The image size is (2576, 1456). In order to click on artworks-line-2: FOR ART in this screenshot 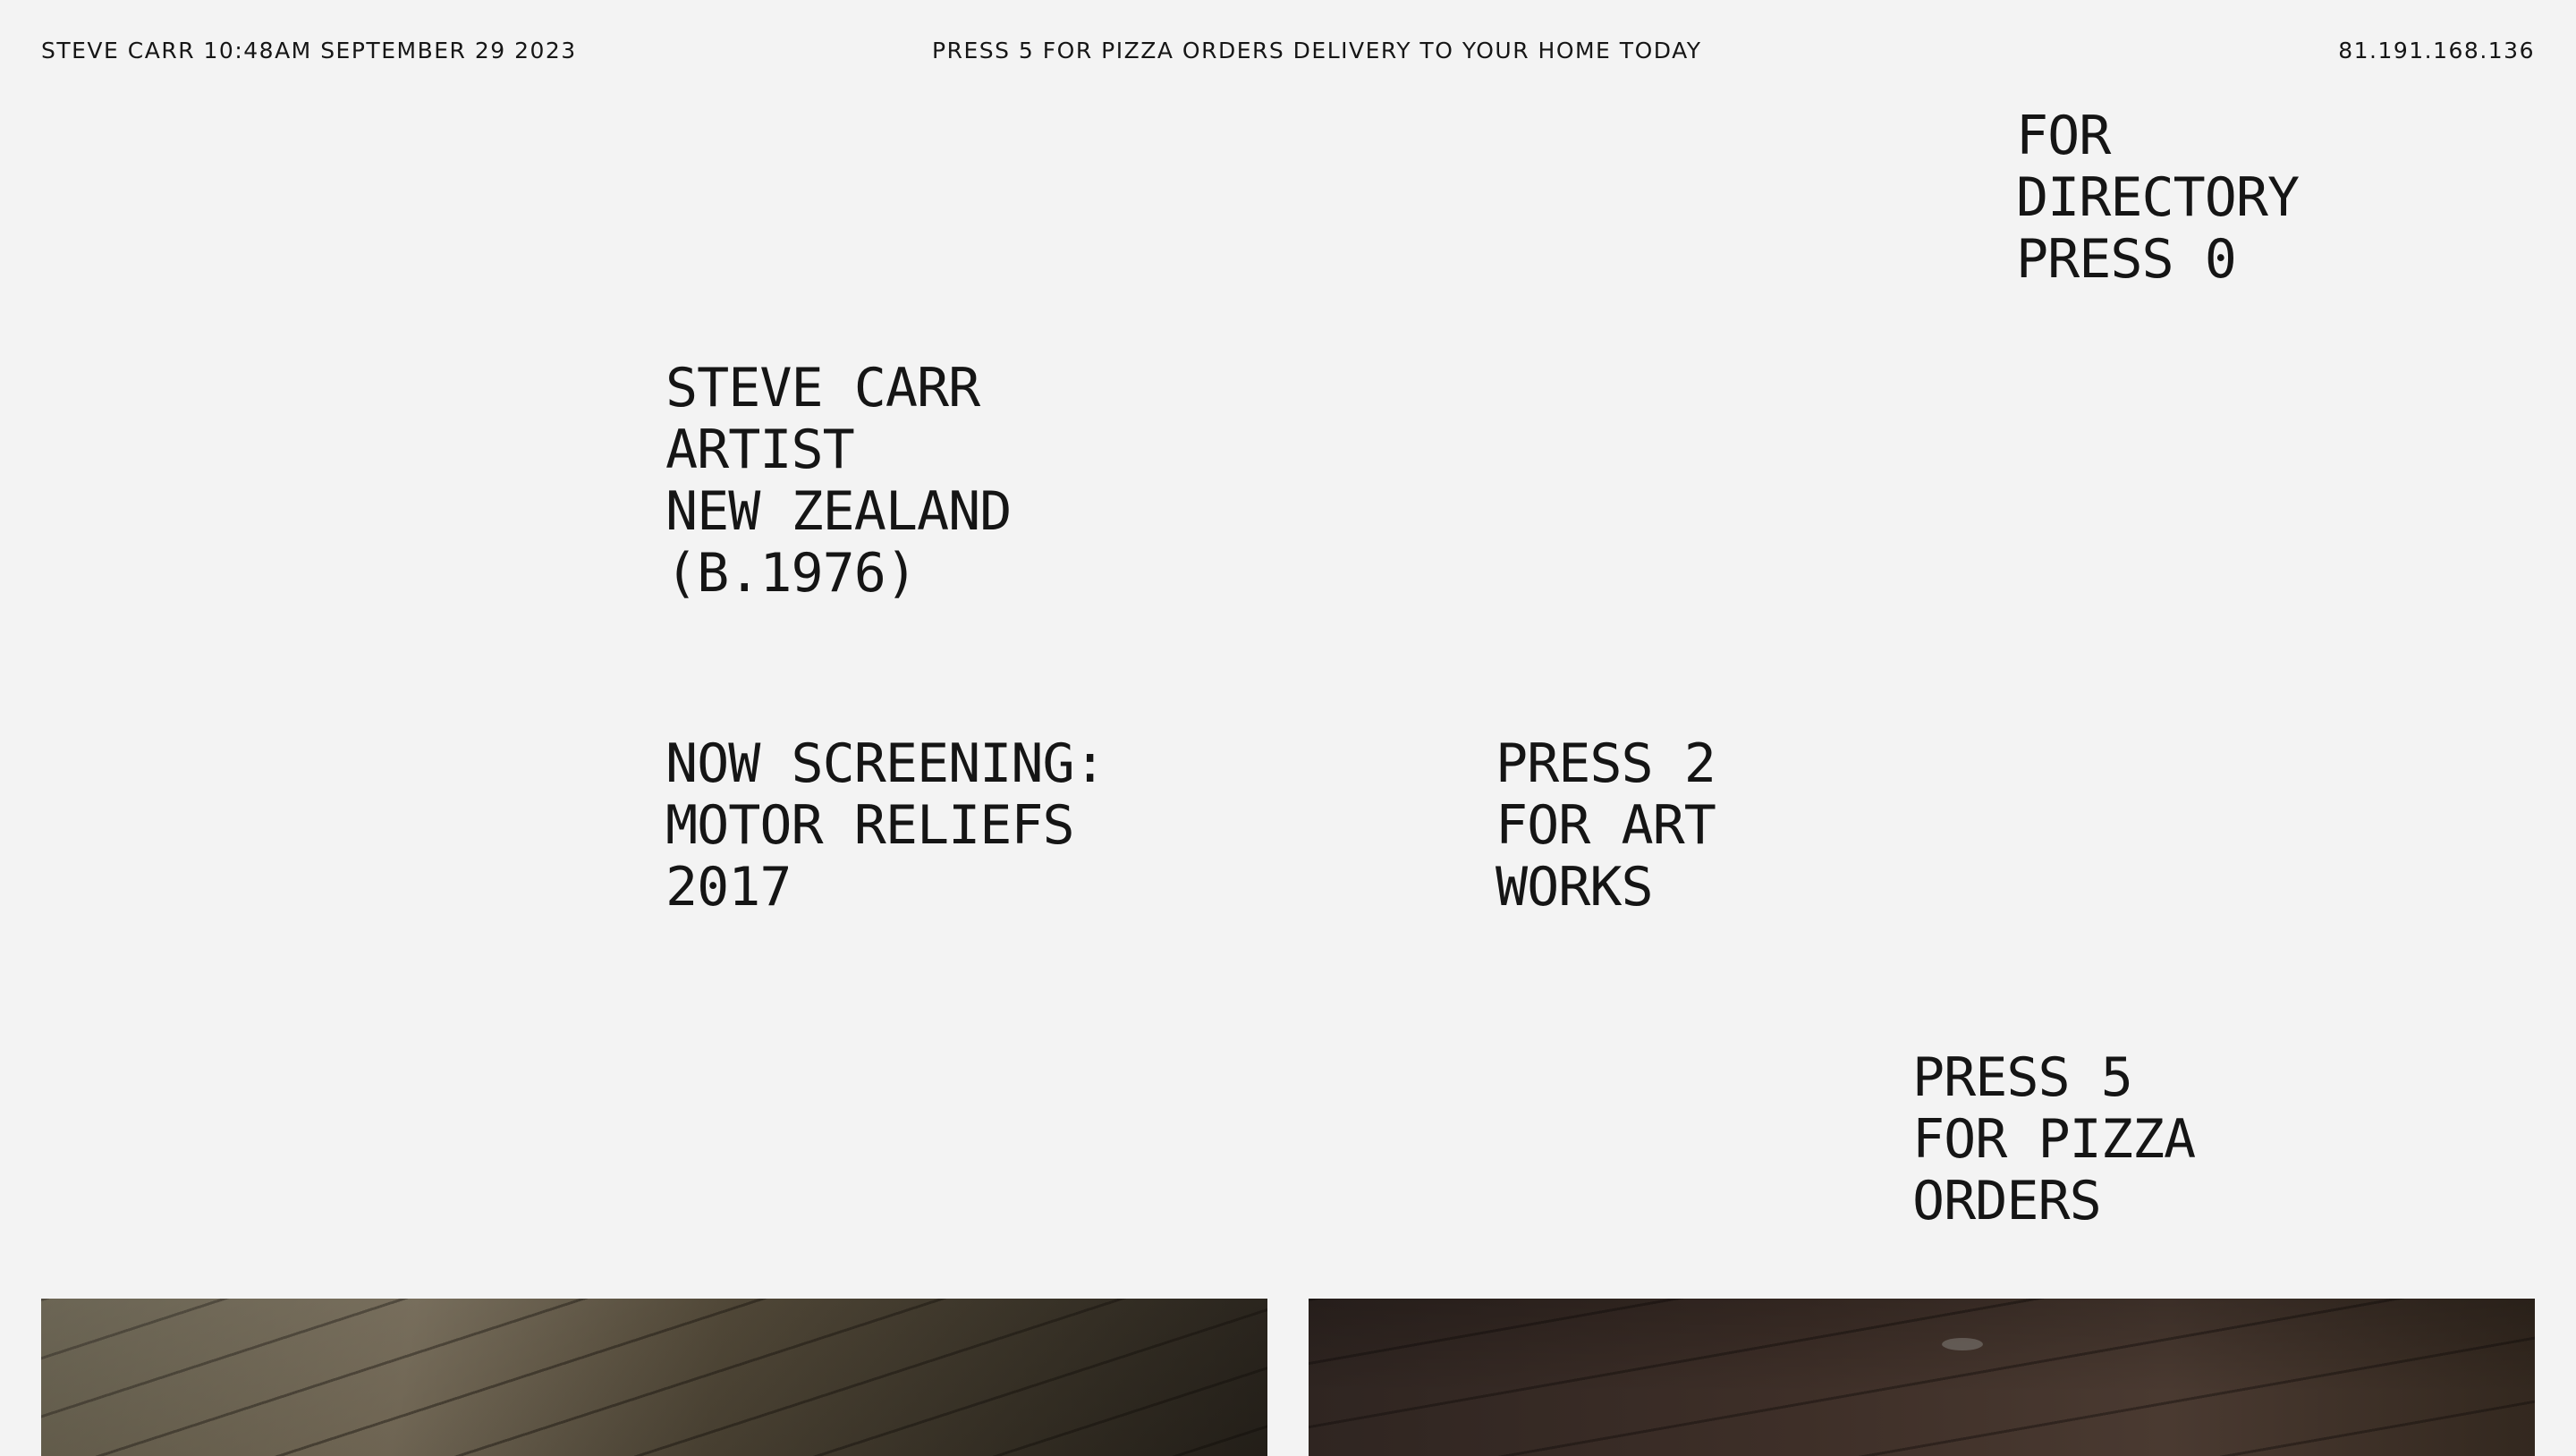, I will do `click(1606, 825)`.